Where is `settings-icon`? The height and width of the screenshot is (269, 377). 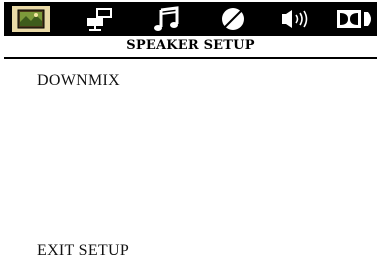
settings-icon is located at coordinates (99, 19).